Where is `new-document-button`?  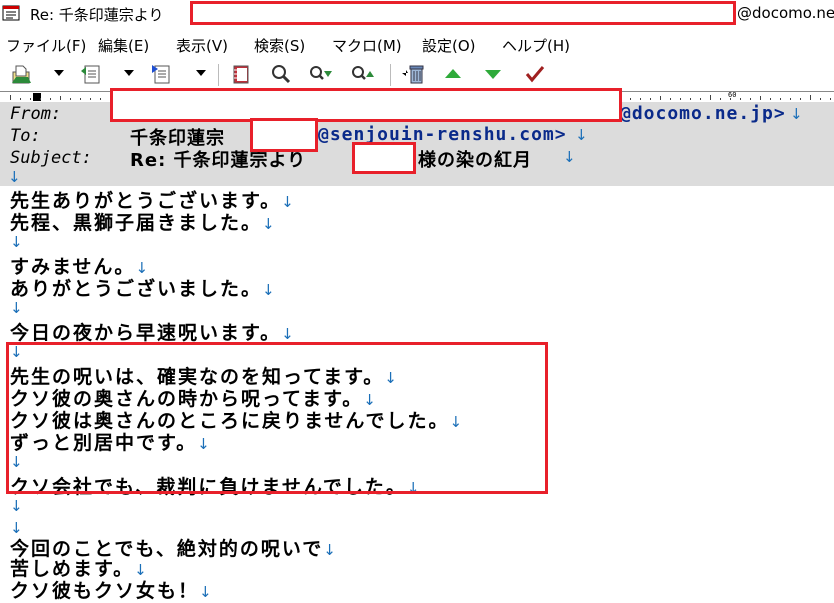 new-document-button is located at coordinates (21, 74).